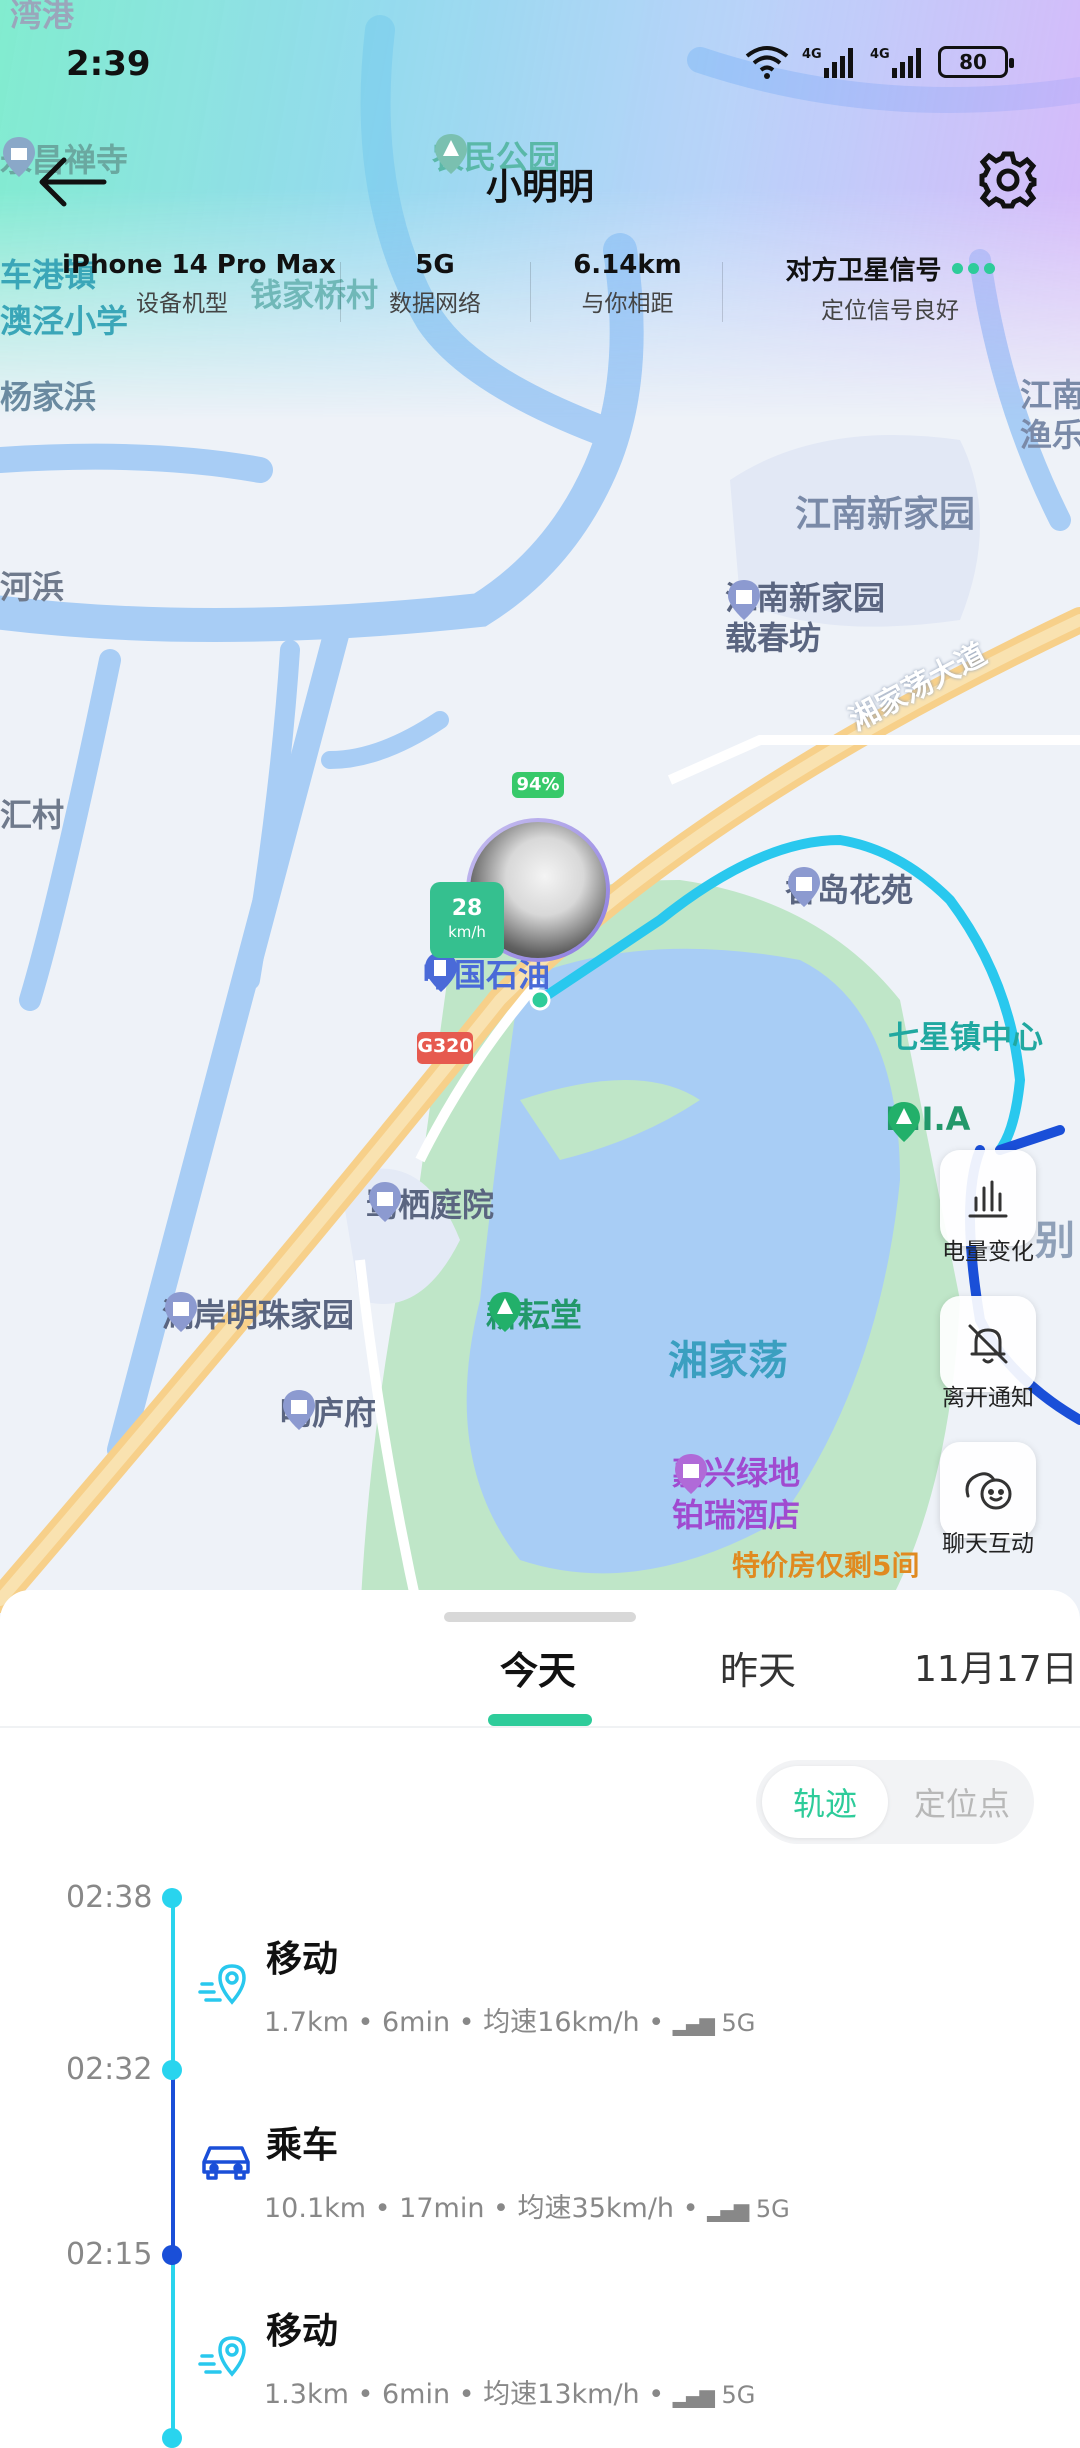  Describe the element at coordinates (32, 815) in the screenshot. I see `map-label: 汇村` at that location.